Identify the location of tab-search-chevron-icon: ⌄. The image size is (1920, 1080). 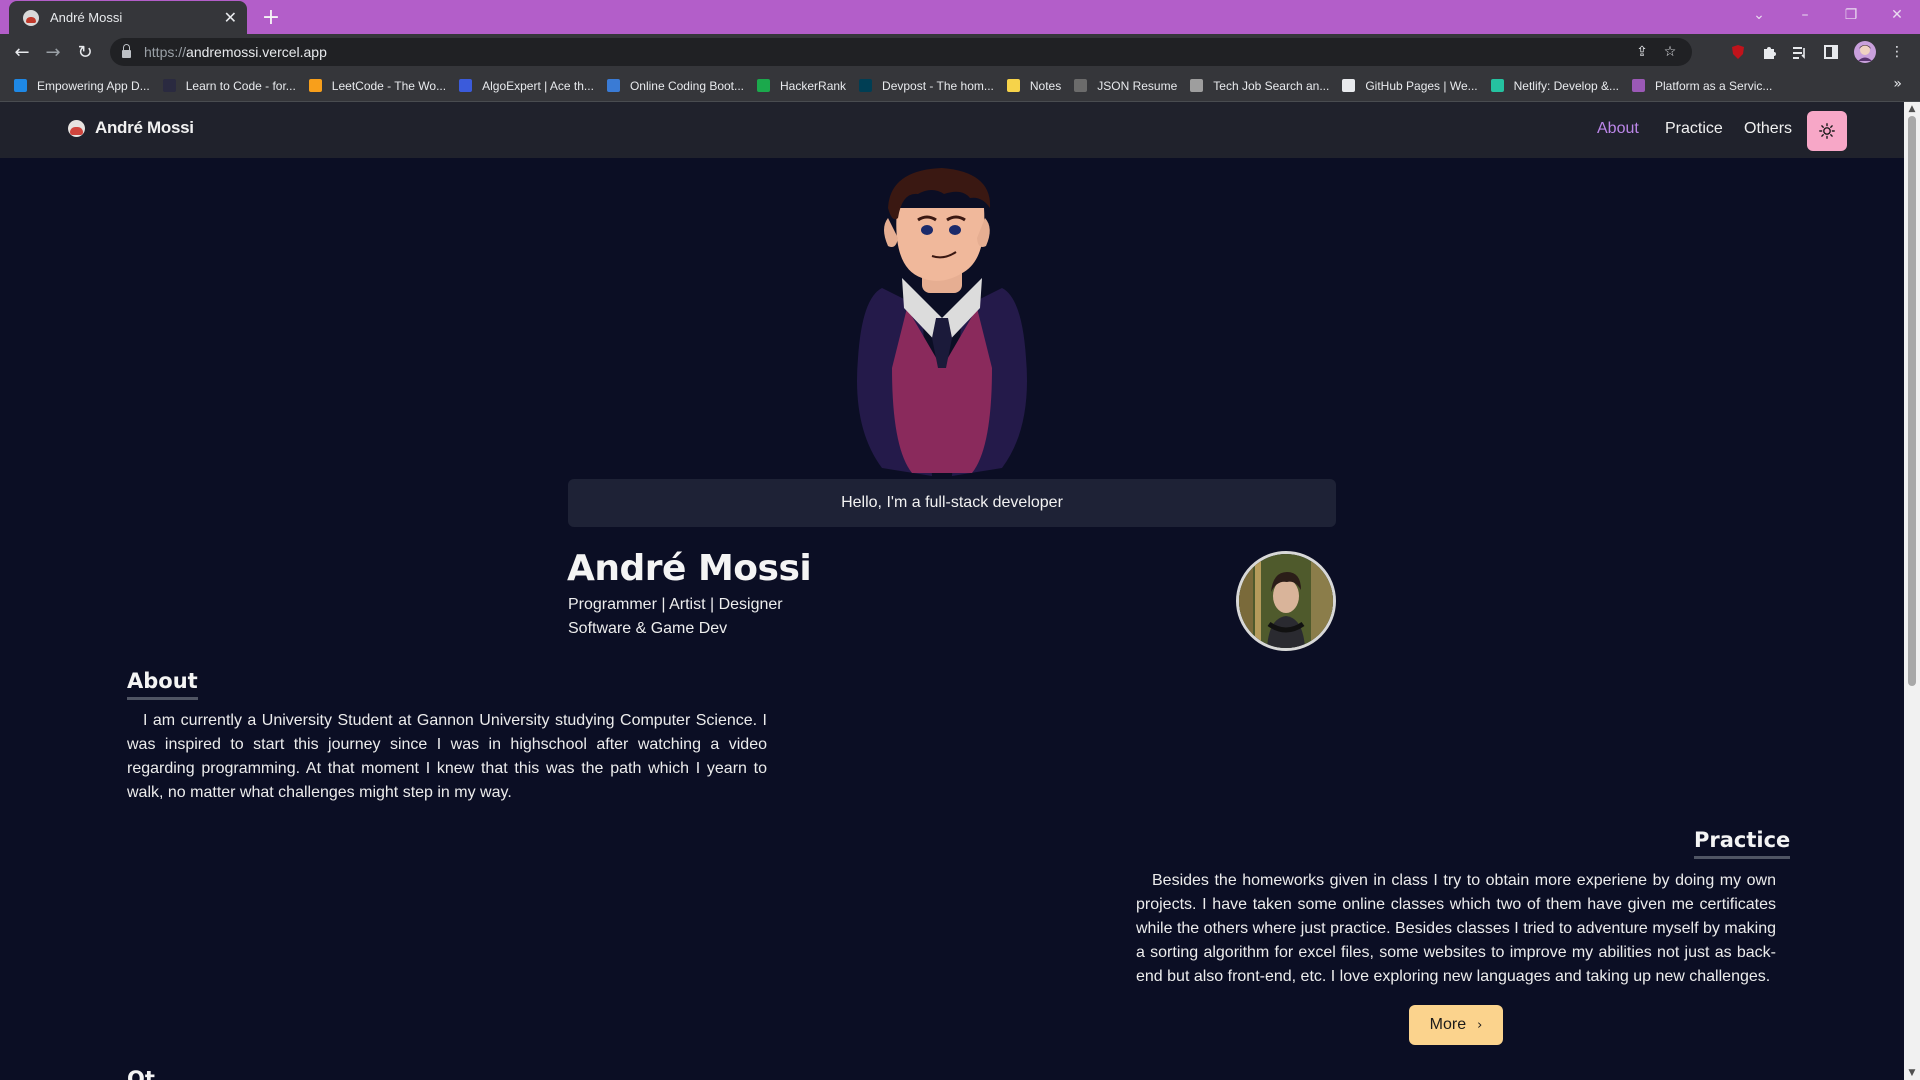
(1759, 15).